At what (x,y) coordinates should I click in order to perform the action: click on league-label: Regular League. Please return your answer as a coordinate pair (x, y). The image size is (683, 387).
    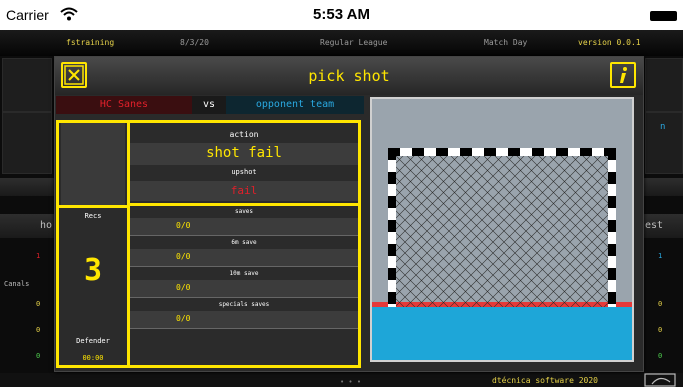
    Looking at the image, I should click on (354, 42).